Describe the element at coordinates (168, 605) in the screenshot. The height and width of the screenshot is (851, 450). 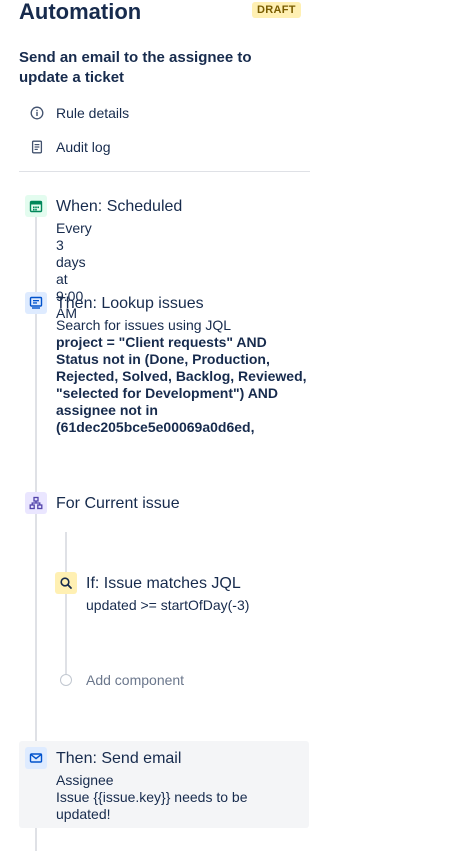
I see `condition-desc: updated >= startOfDay(-3)` at that location.